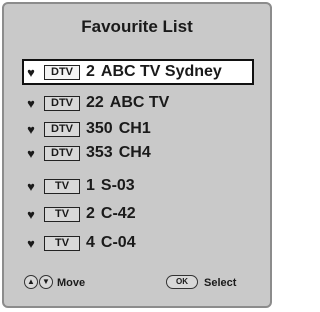  I want to click on channel-number: 1, so click(90, 185).